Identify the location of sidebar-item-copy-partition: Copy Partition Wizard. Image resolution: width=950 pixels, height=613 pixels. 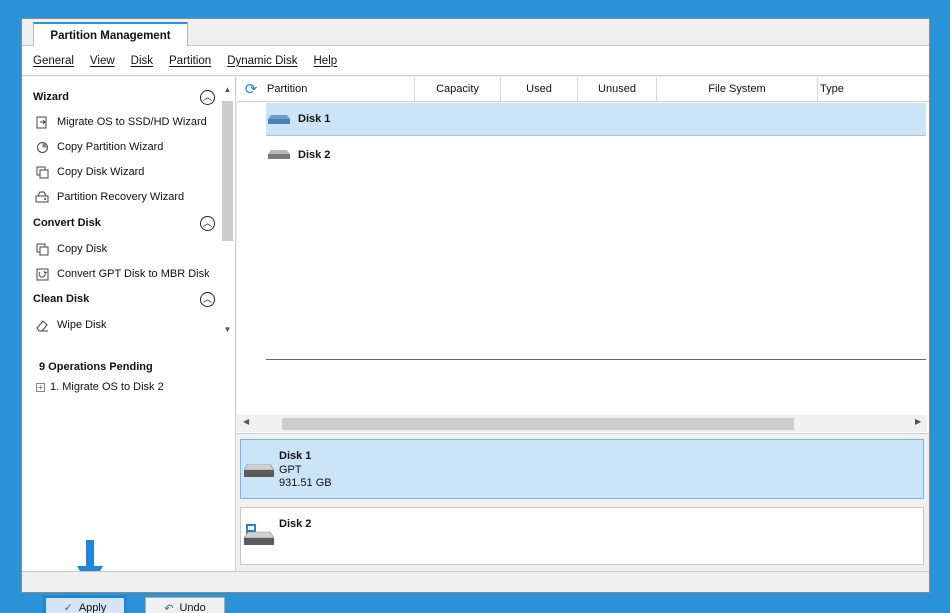
(99, 147).